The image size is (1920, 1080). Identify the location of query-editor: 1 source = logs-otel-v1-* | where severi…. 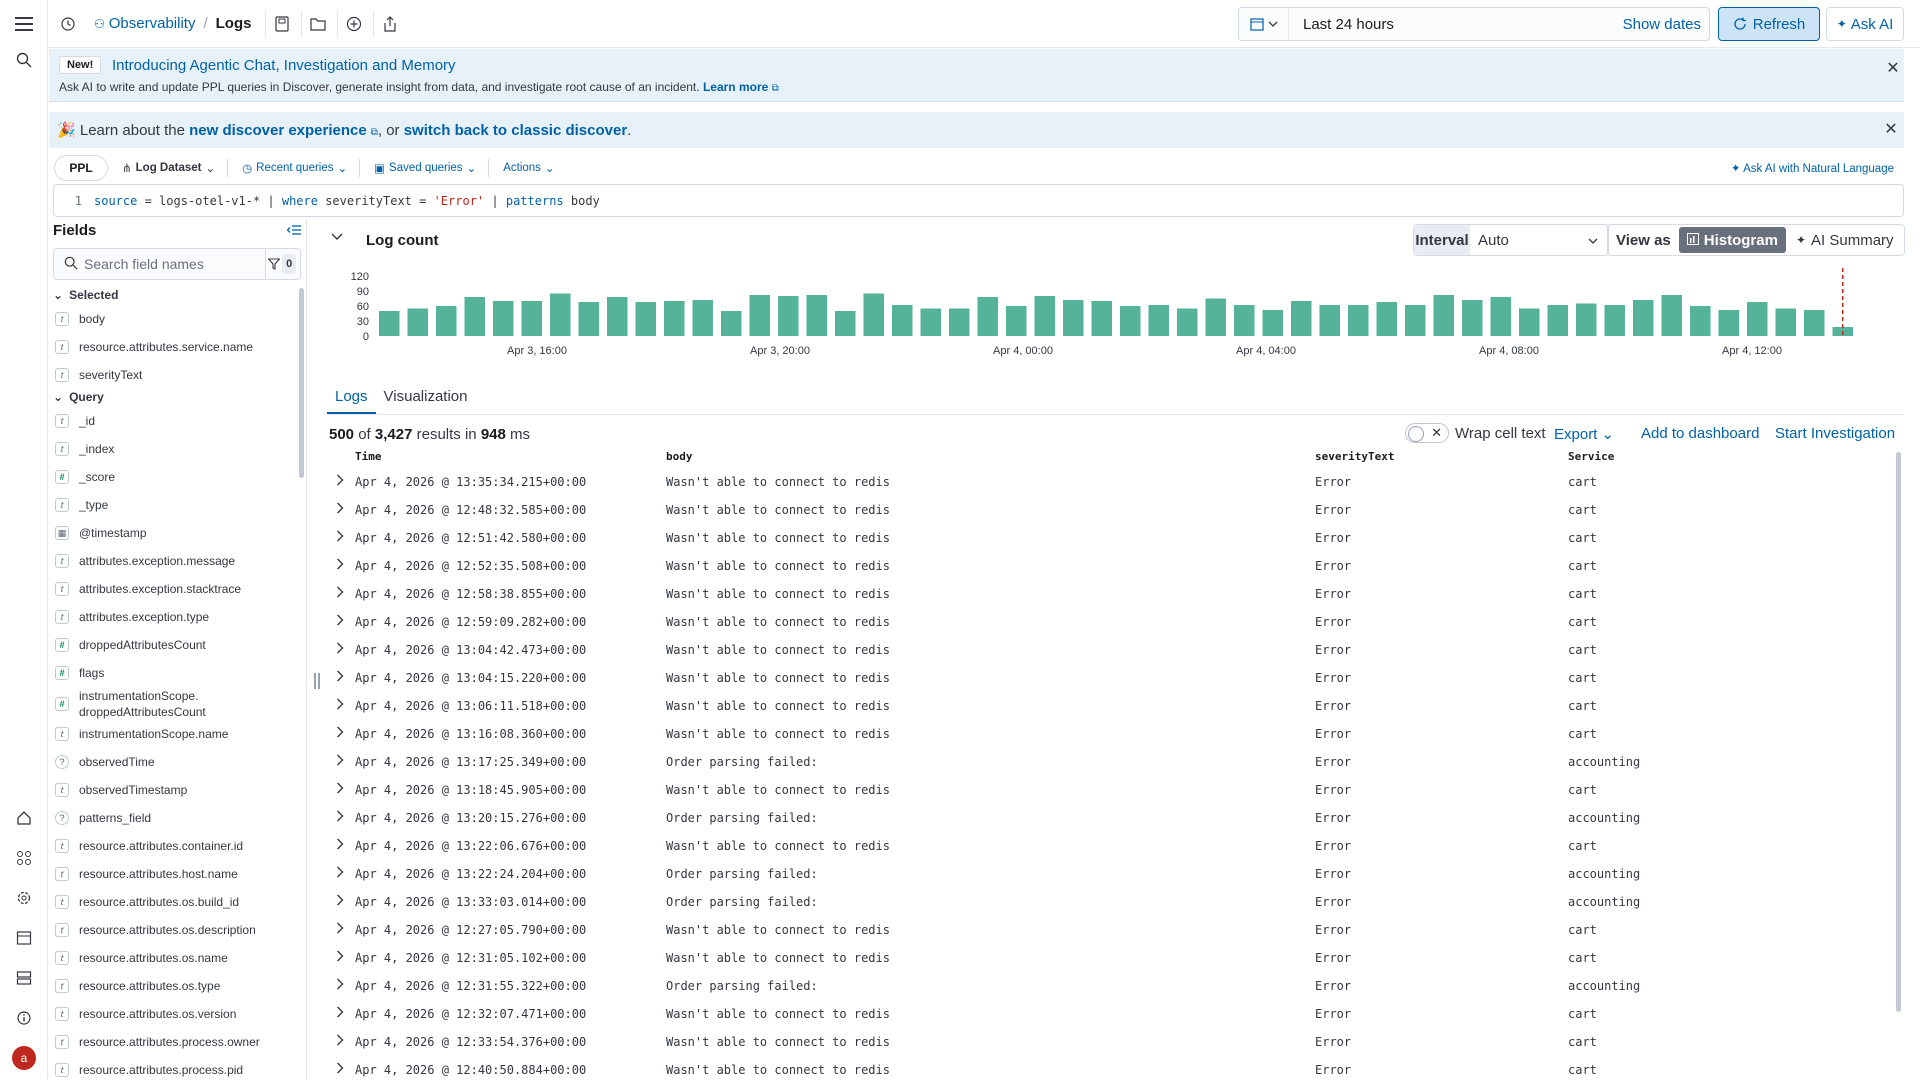
(978, 200).